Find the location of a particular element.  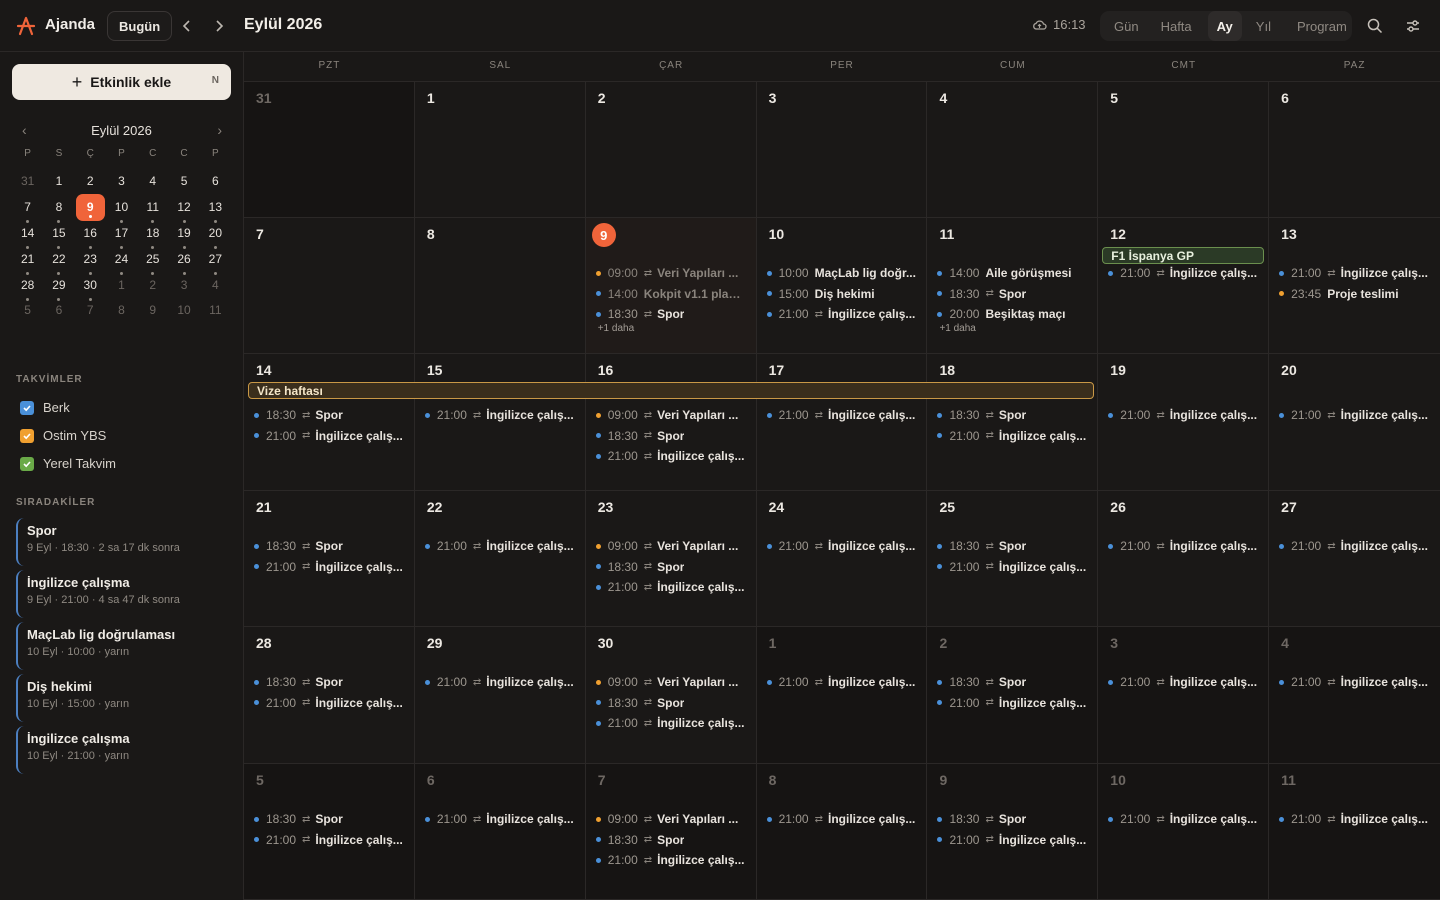

day-cell: 5 is located at coordinates (1184, 149).